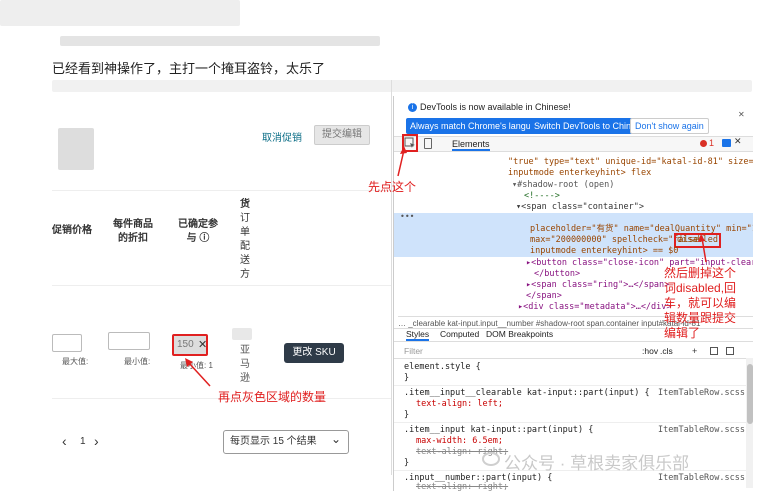  I want to click on computed-sidebar-icon, so click(714, 351).